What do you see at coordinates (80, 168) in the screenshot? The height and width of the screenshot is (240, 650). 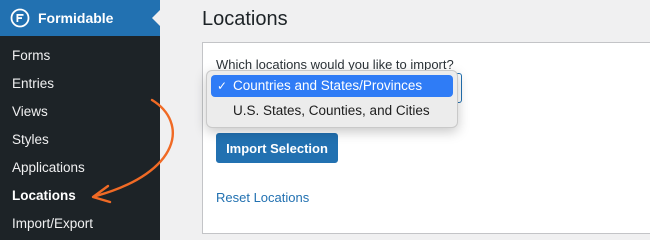 I see `sidebar-item-applications: Applications` at bounding box center [80, 168].